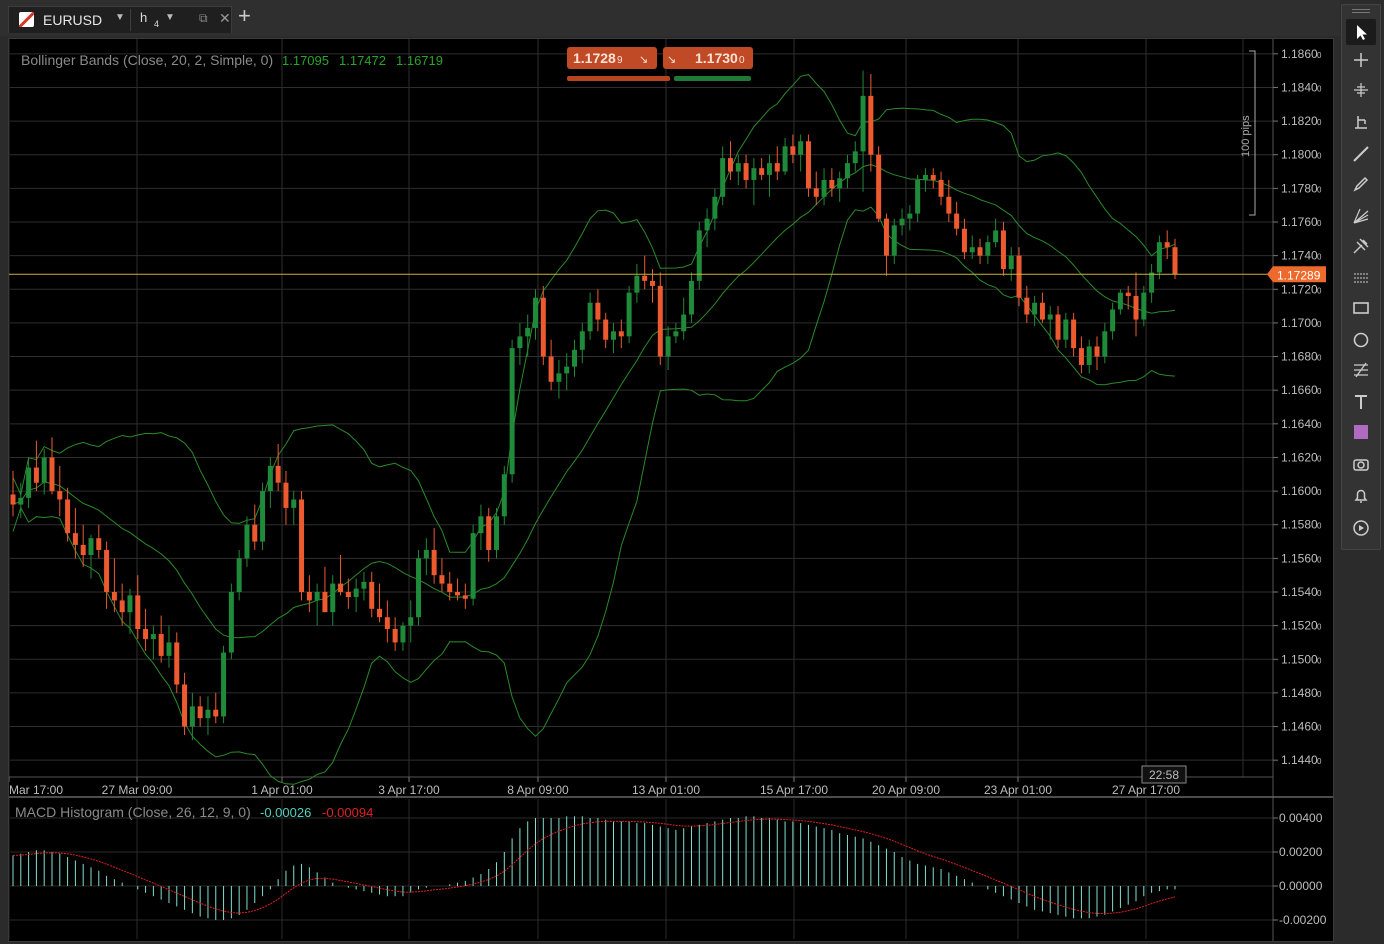  I want to click on alert-tool-button, so click(1361, 496).